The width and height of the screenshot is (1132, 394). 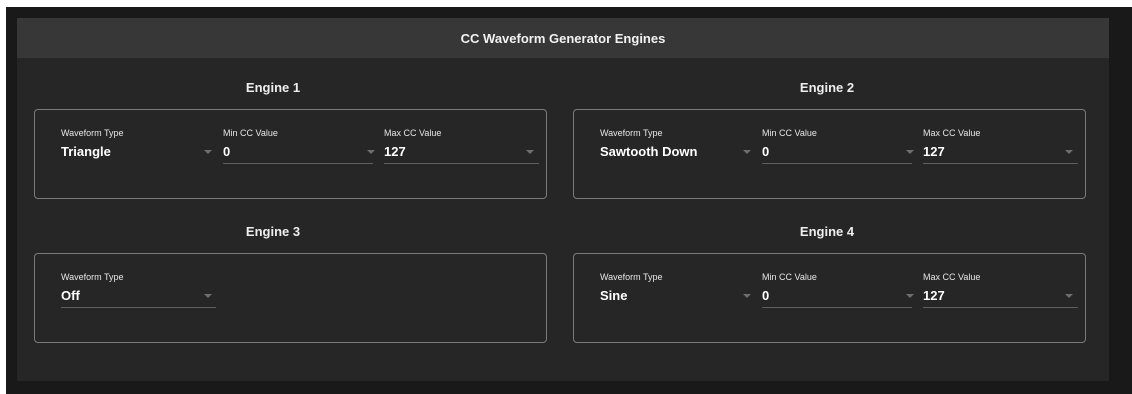 I want to click on panel-title: CC Waveform Generator Engines, so click(x=563, y=38).